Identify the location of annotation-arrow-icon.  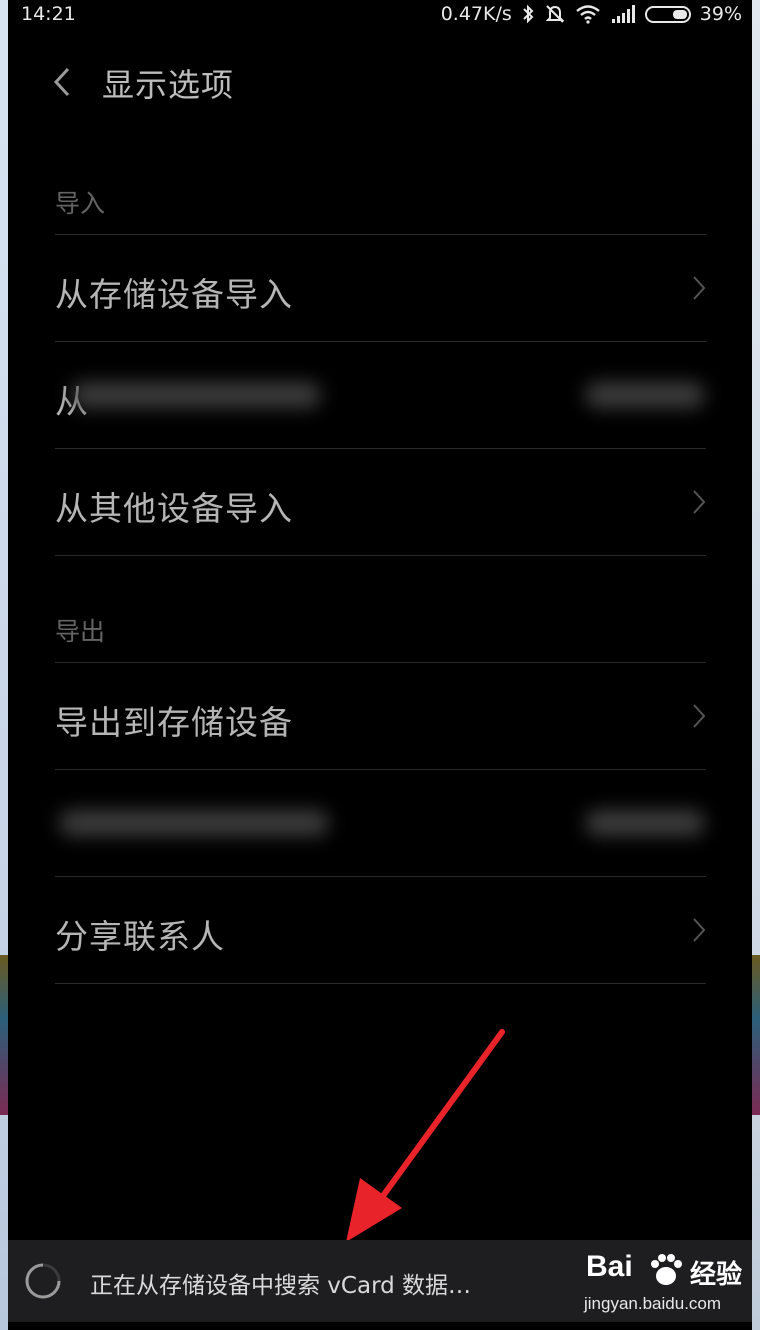
(425, 1135).